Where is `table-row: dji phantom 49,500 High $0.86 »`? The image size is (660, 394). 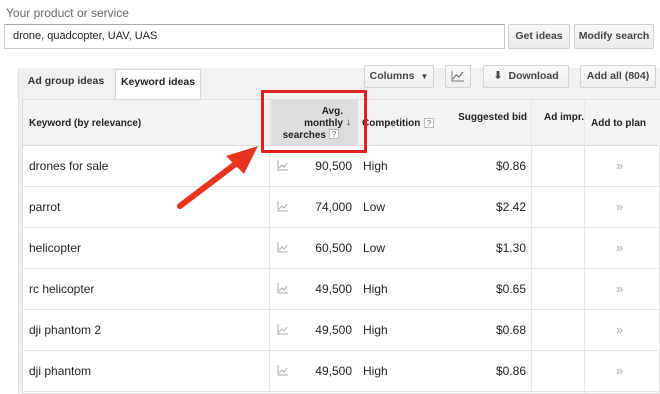 table-row: dji phantom 49,500 High $0.86 » is located at coordinates (341, 371).